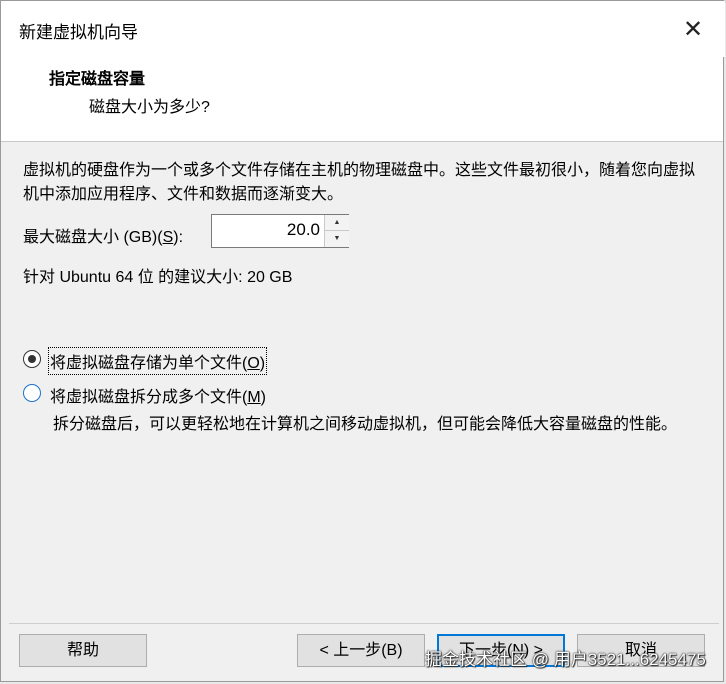 The height and width of the screenshot is (684, 726). What do you see at coordinates (149, 363) in the screenshot?
I see `single-file-text: 将虚拟磁盘存储为单个文件(` at bounding box center [149, 363].